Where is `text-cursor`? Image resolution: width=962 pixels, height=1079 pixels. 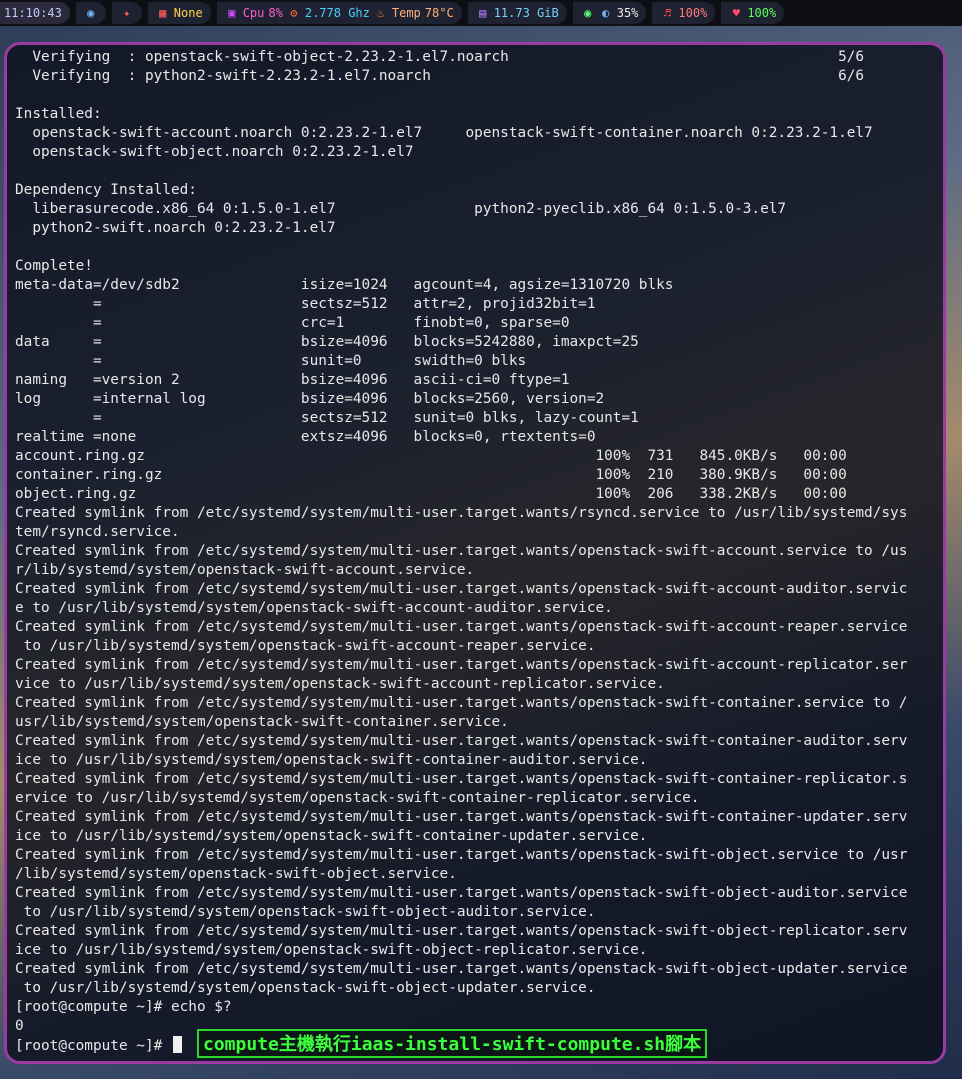
text-cursor is located at coordinates (177, 1044).